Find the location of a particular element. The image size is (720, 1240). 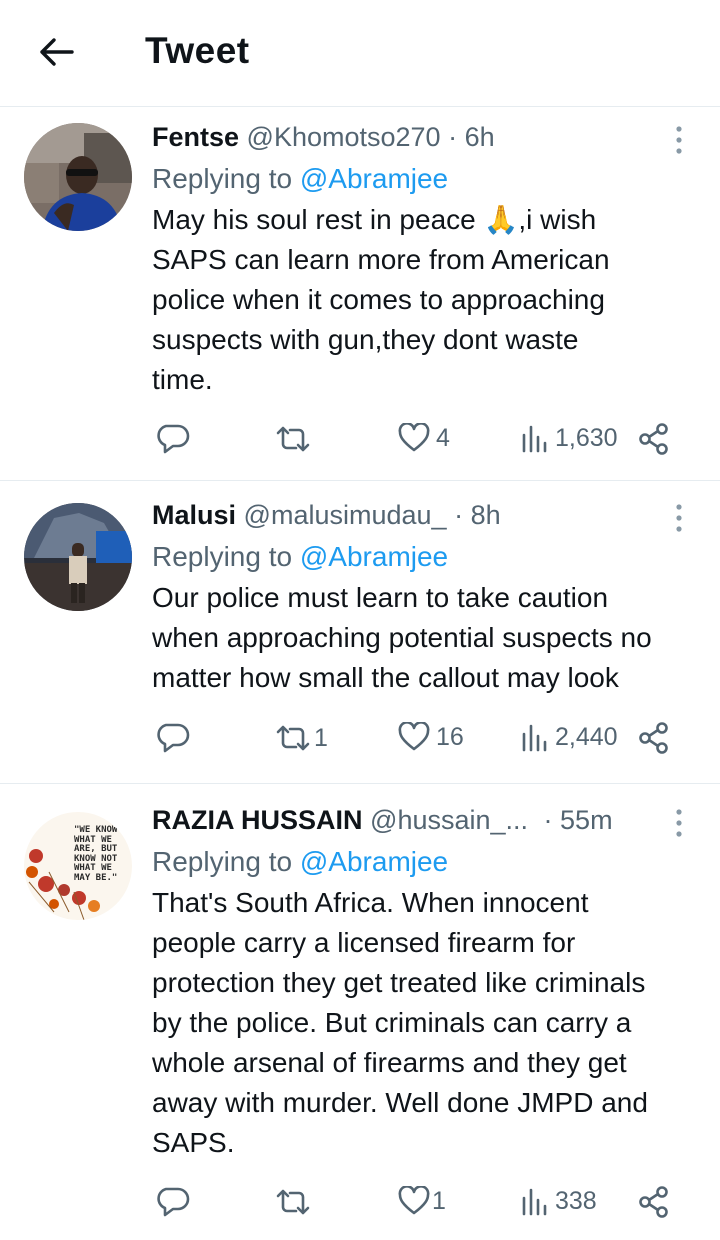

views-button: 338 is located at coordinates (559, 1201).